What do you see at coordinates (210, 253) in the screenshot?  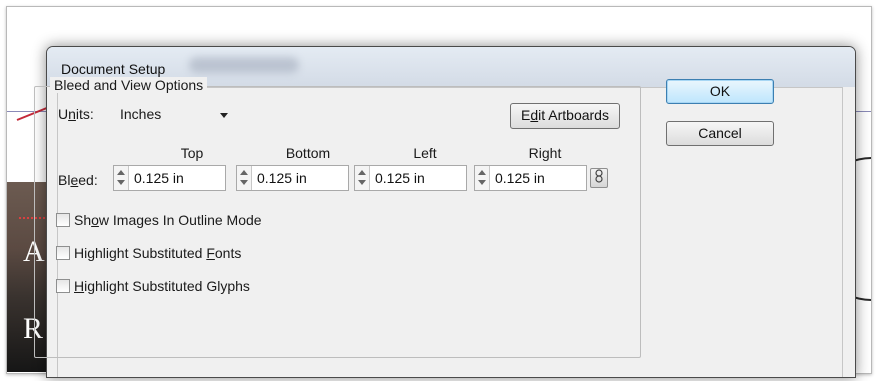 I see `checkbox-mnemonic: F` at bounding box center [210, 253].